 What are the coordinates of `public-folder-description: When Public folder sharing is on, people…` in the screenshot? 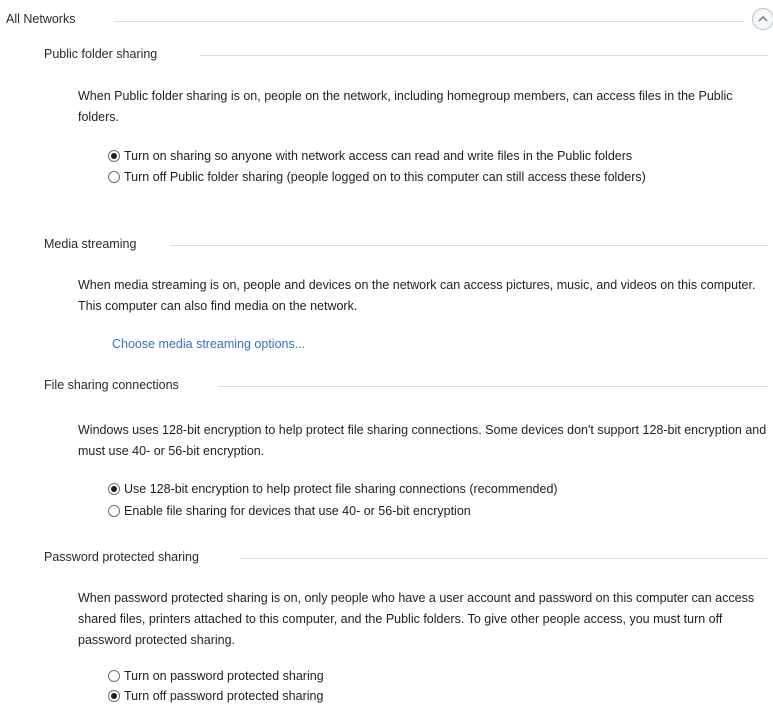 It's located at (405, 106).